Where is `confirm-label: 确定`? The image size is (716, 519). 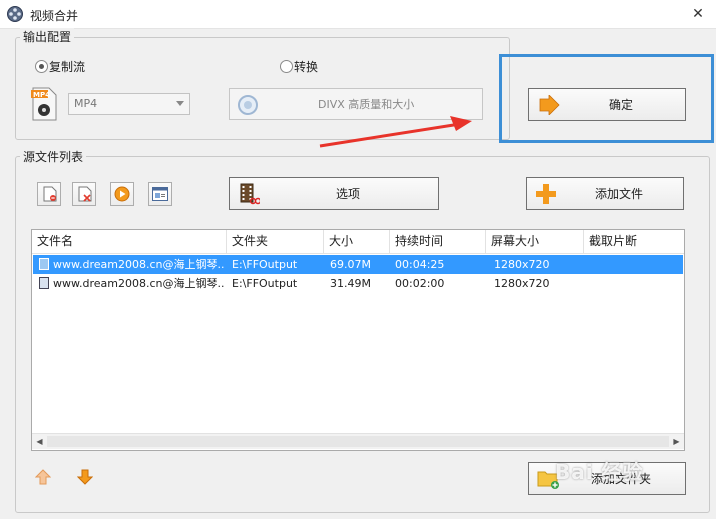 confirm-label: 确定 is located at coordinates (621, 105).